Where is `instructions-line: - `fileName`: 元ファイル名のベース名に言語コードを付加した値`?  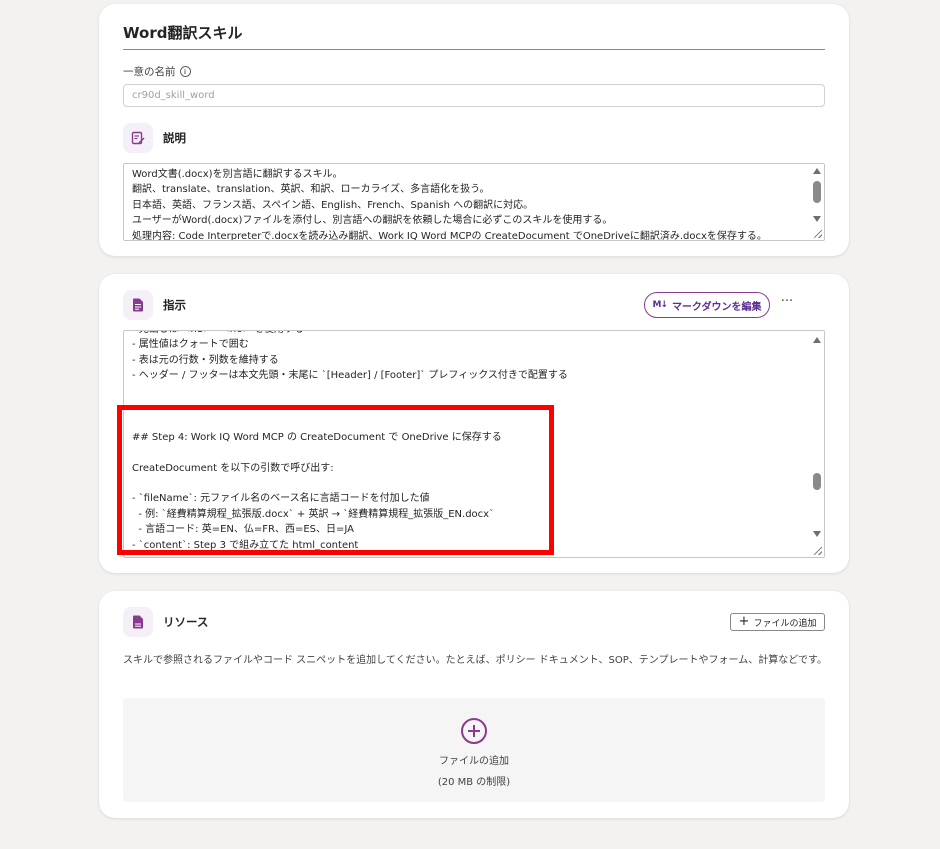 instructions-line: - `fileName`: 元ファイル名のベース名に言語コードを付加した値 is located at coordinates (281, 499).